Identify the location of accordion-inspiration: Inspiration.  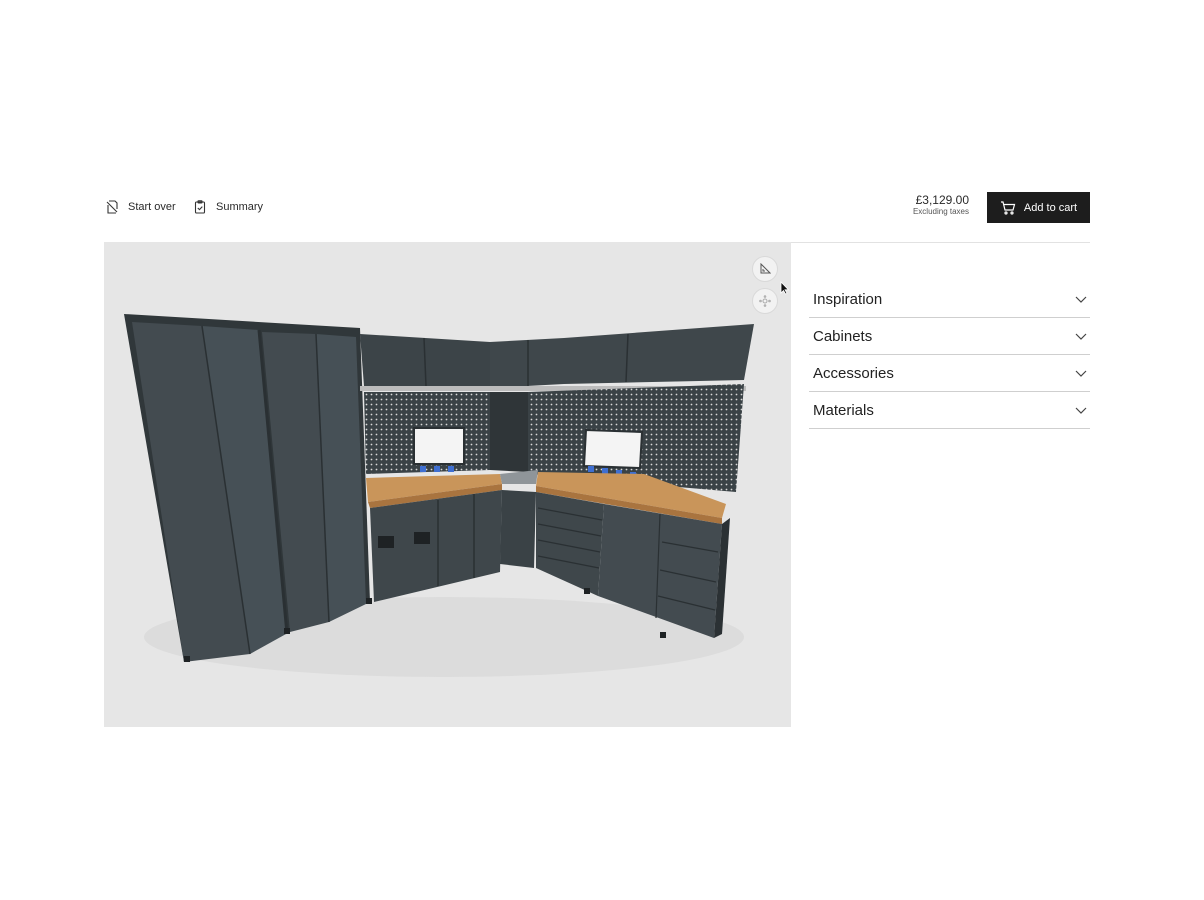
(949, 299).